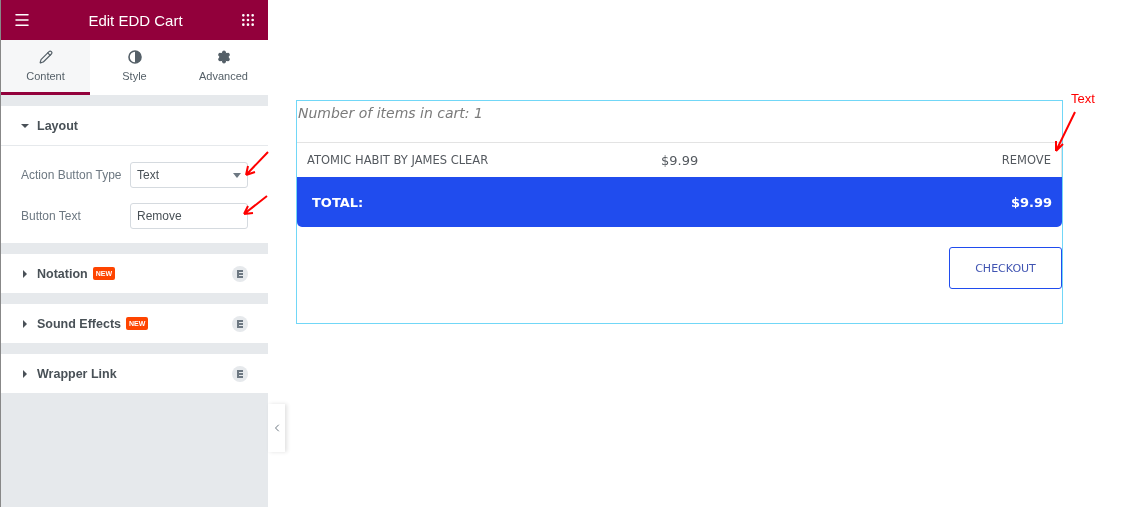 The image size is (1135, 507). What do you see at coordinates (1031, 202) in the screenshot?
I see `total-amount: $9.99` at bounding box center [1031, 202].